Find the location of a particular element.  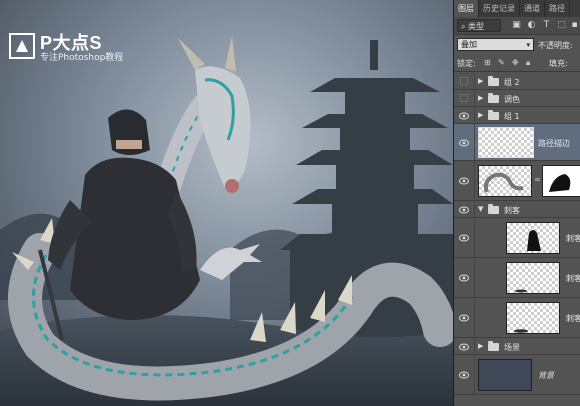

layer-group-toning: ▶ 调色 is located at coordinates (517, 98).